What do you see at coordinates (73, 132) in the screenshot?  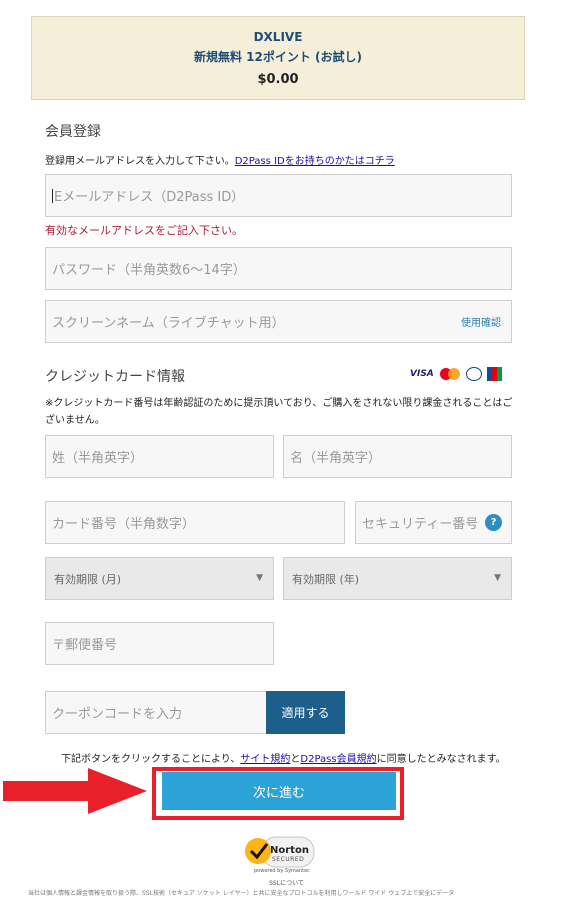 I see `registration-title: 会員登録` at bounding box center [73, 132].